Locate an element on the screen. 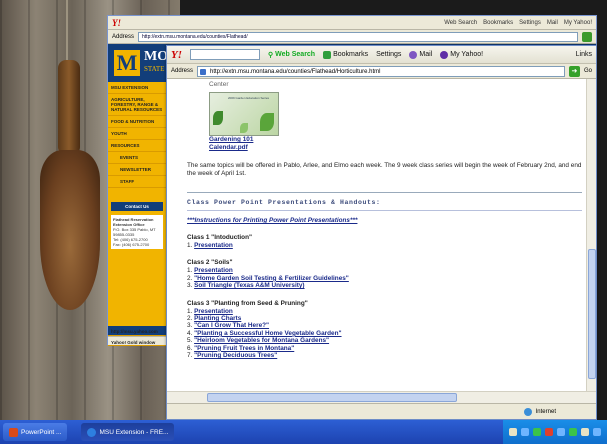  magnifier-icon: ⚲ is located at coordinates (271, 55).